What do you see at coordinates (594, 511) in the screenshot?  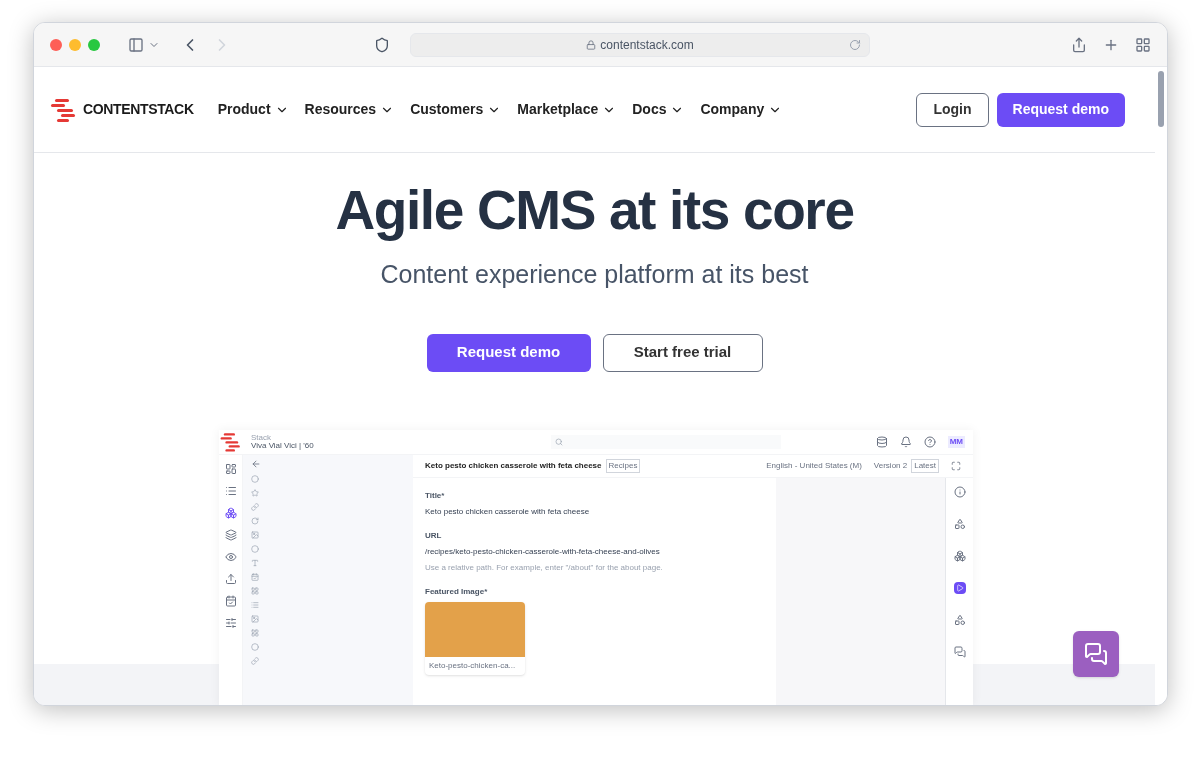 I see `field-value: Keto pesto chicken casserole with feta cheese` at bounding box center [594, 511].